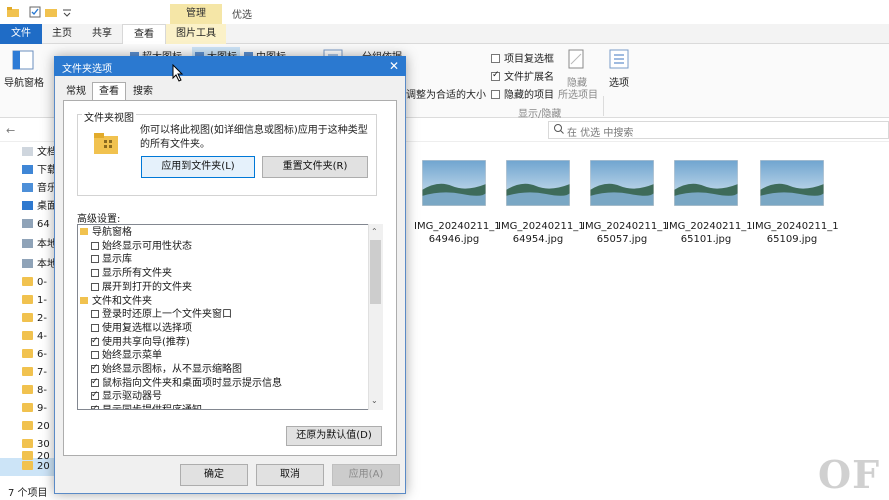  I want to click on advanced-option: 显示库, so click(111, 260).